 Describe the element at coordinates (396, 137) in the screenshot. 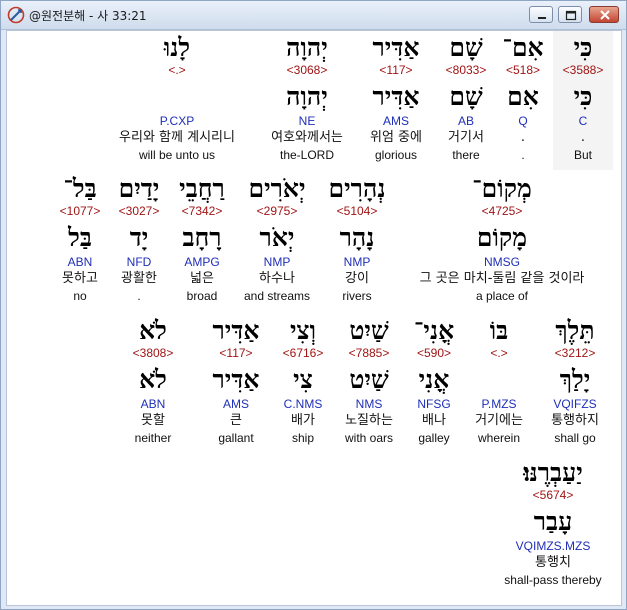

I see `korean-gloss: 위엄 중에` at that location.